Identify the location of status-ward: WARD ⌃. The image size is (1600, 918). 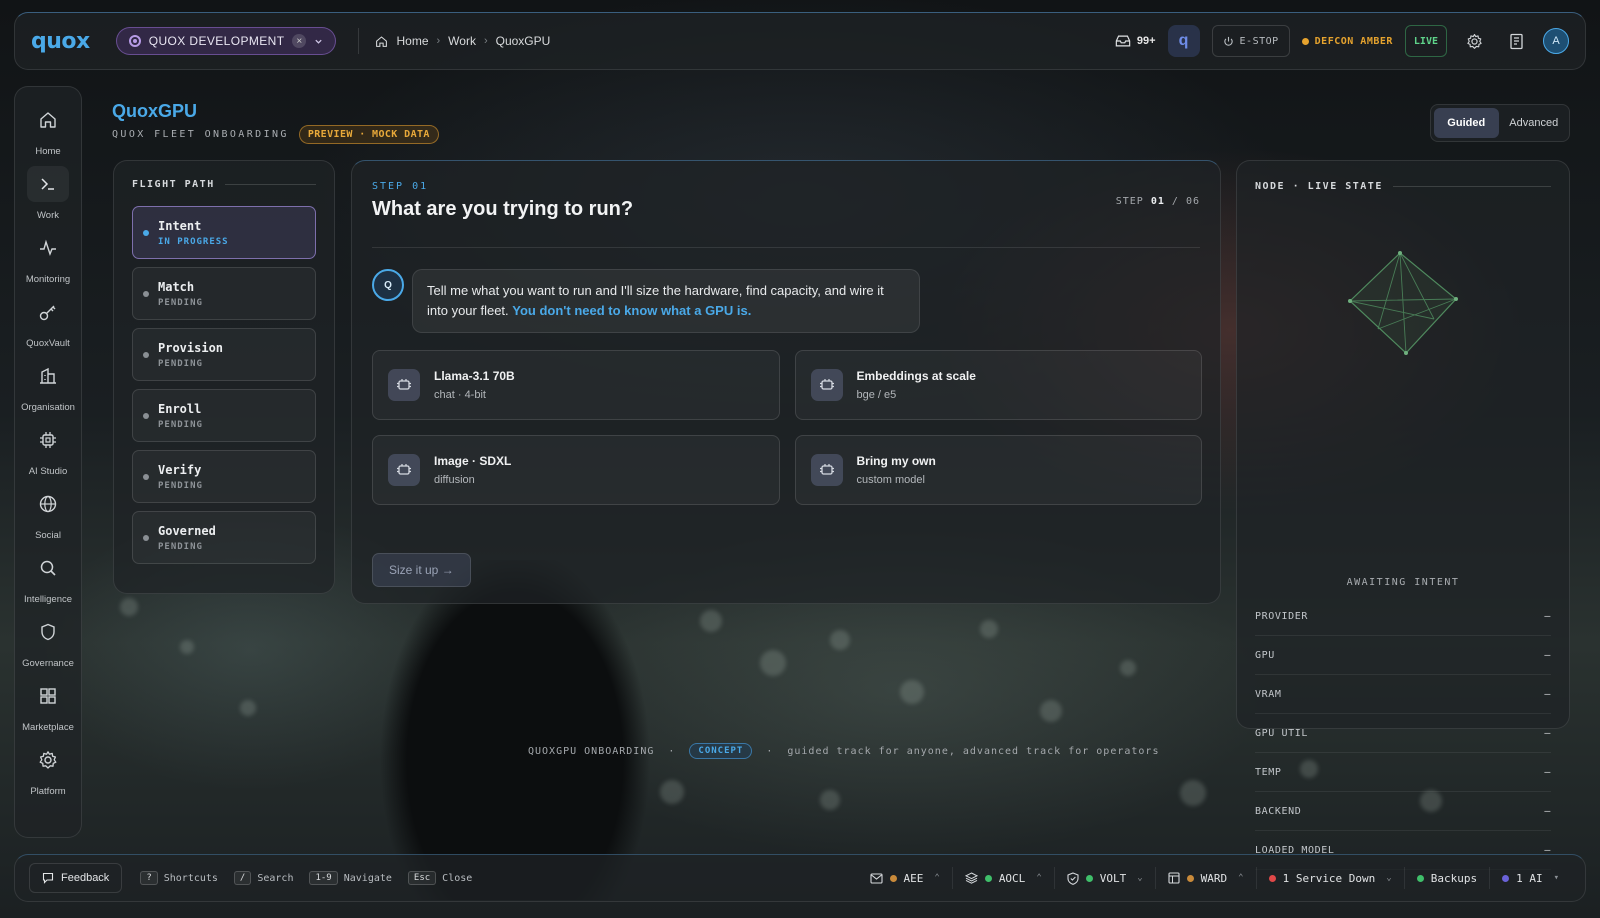
(1205, 878).